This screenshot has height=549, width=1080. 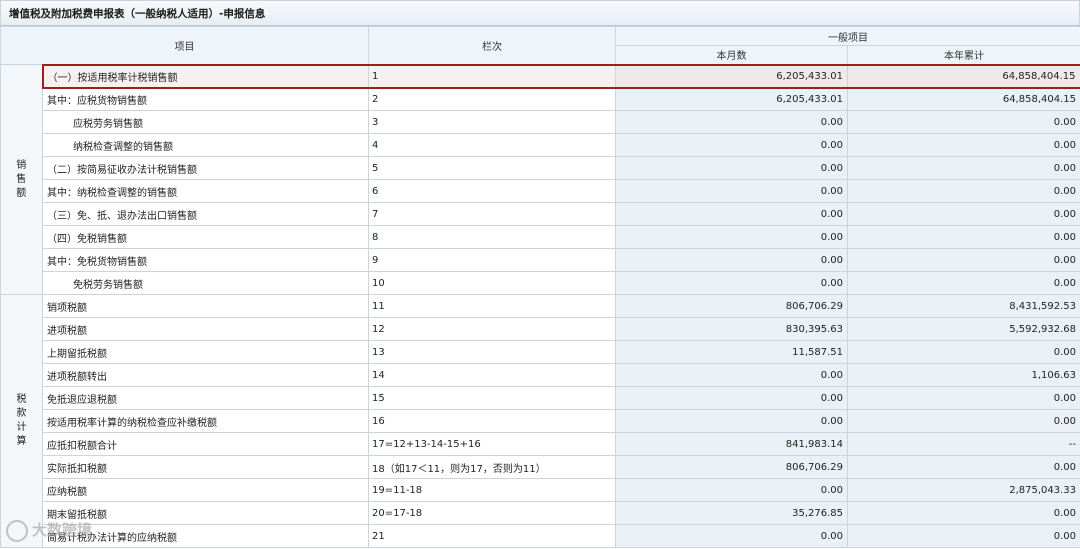 What do you see at coordinates (963, 329) in the screenshot?
I see `row-year-value: 5,592,932.68` at bounding box center [963, 329].